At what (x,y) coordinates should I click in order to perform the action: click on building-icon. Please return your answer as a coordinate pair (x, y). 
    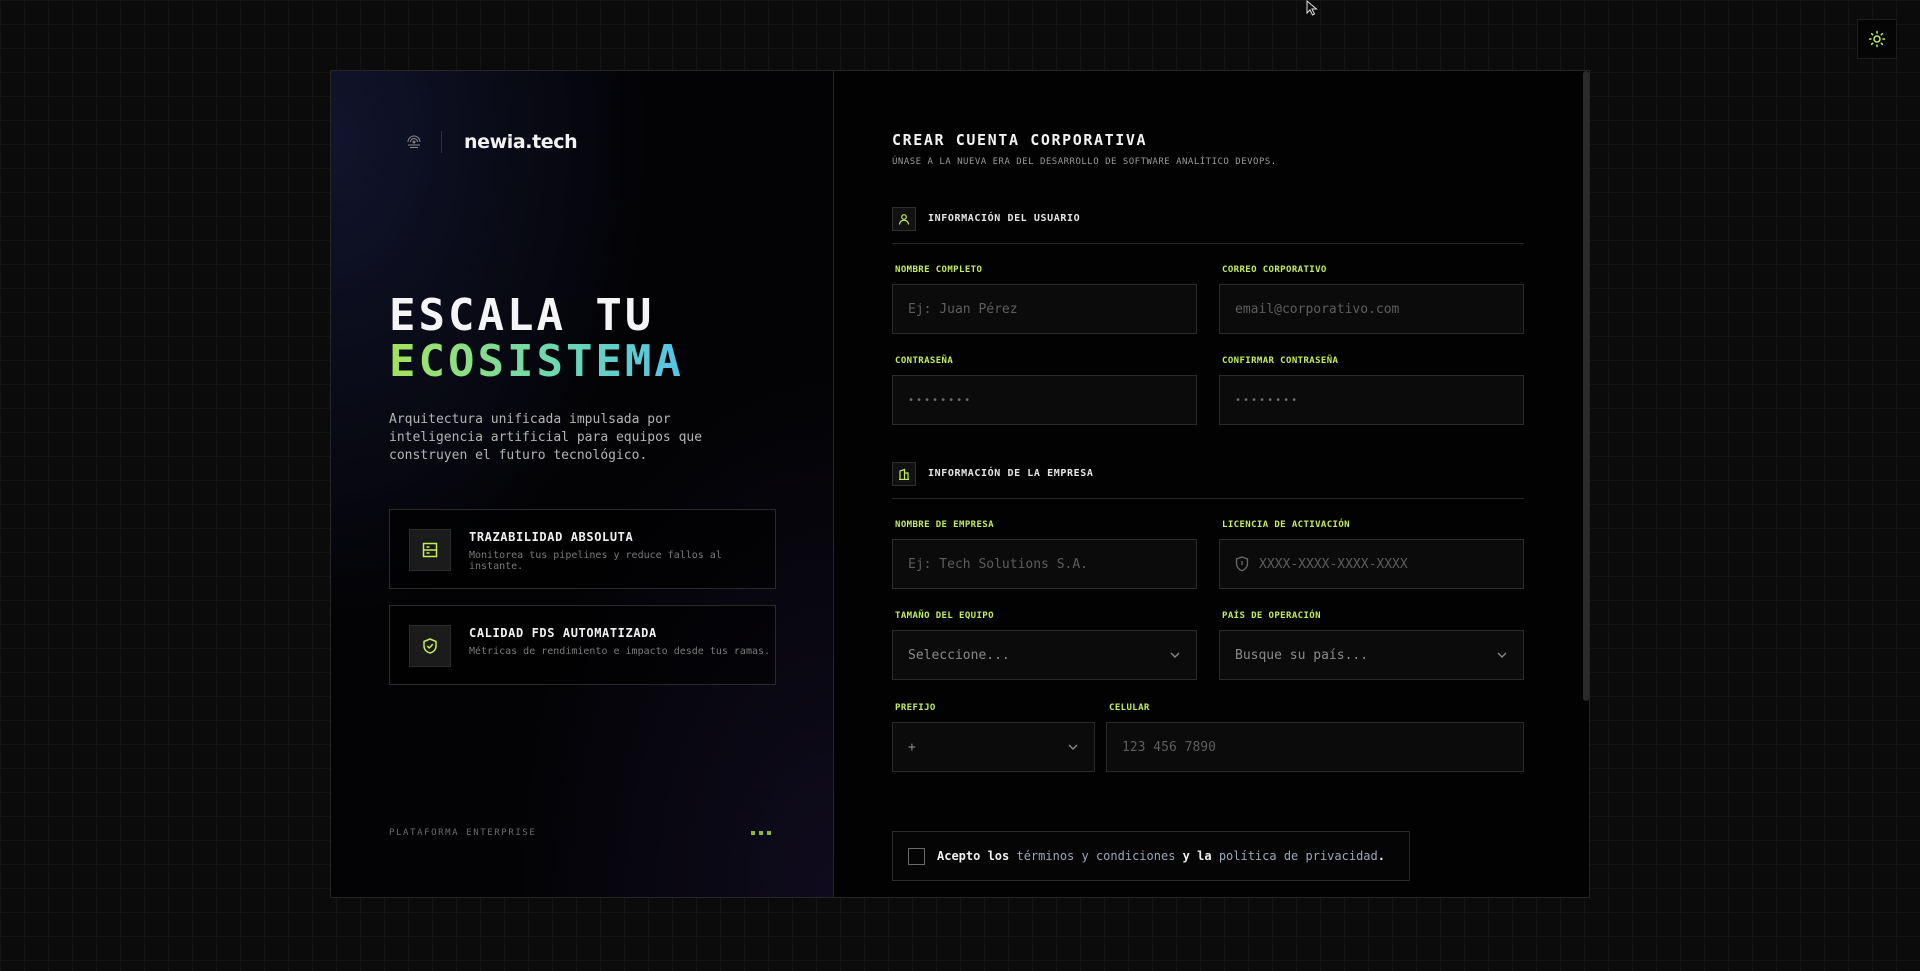
    Looking at the image, I should click on (904, 474).